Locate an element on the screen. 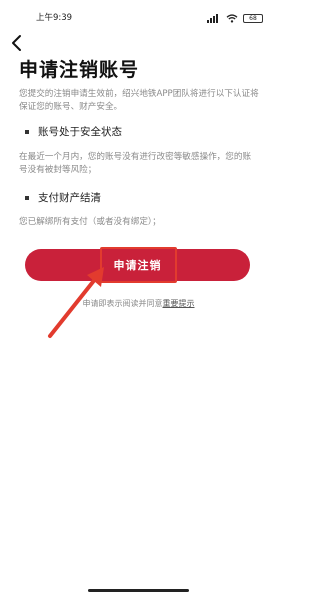 Image resolution: width=320 pixels, height=600 pixels. status-icons: 68 is located at coordinates (235, 18).